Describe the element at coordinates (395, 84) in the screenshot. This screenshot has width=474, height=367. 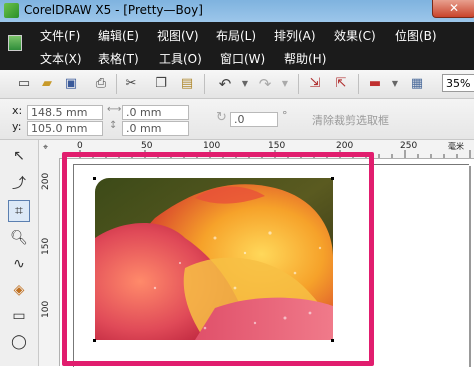
I see `launcher-dropdown-icon: ▼` at that location.